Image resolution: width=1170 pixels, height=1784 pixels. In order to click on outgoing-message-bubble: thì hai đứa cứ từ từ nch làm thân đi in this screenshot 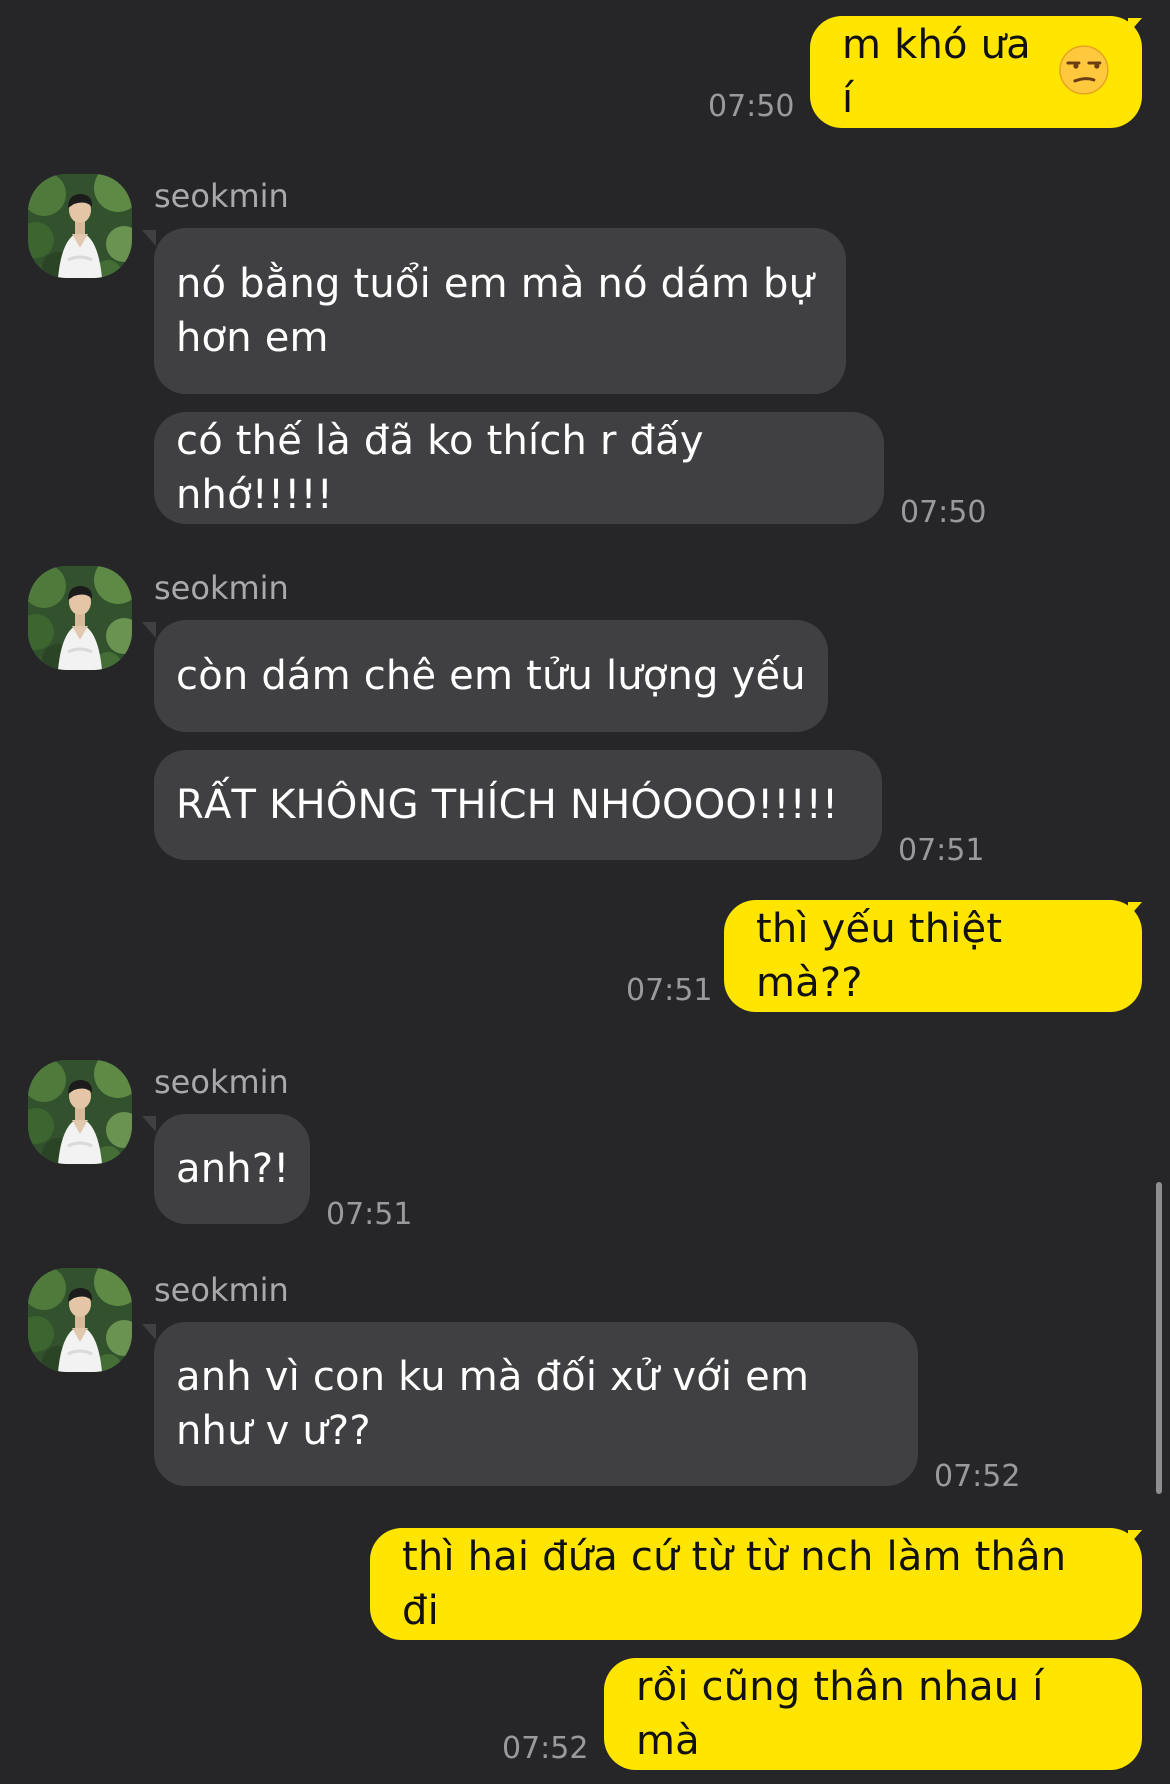, I will do `click(756, 1584)`.